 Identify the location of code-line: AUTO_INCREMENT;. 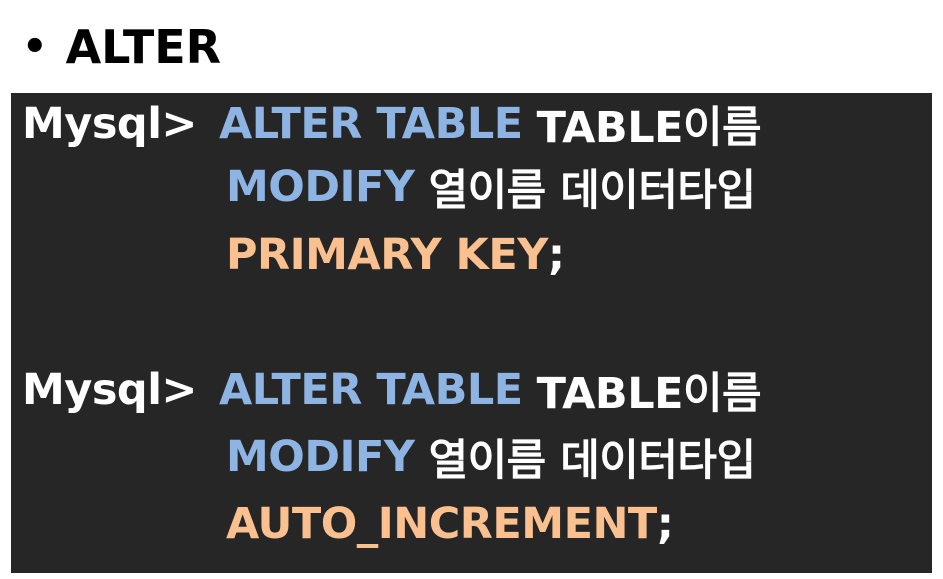
(450, 524).